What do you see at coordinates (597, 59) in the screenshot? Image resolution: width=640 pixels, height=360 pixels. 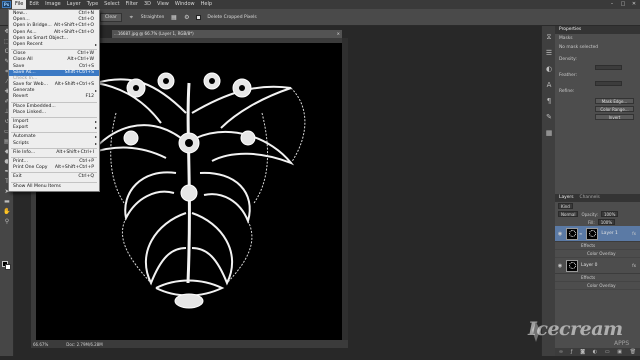 I see `density-row: Density:` at bounding box center [597, 59].